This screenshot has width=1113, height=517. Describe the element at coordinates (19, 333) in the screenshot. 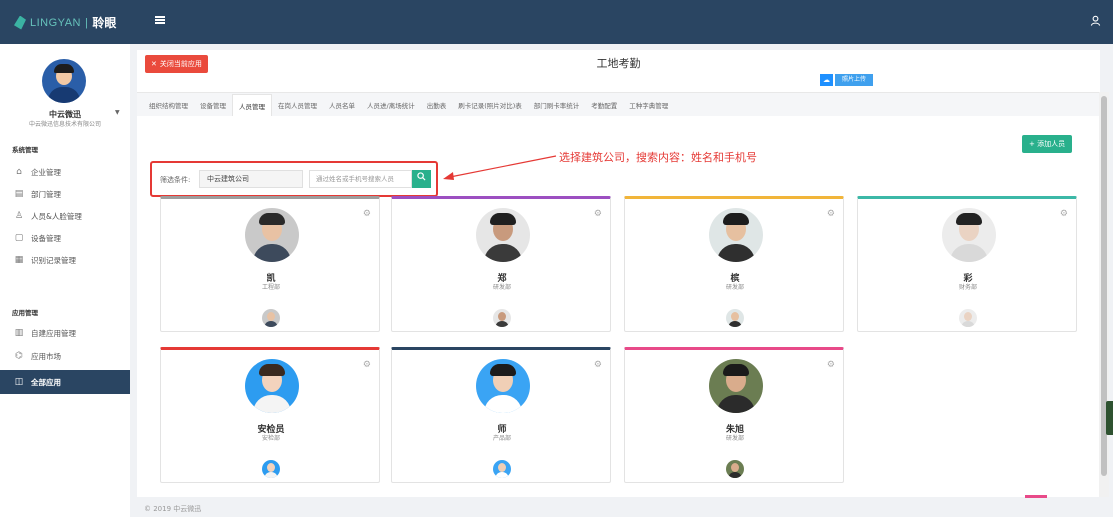

I see `grid-icon: ▥` at that location.